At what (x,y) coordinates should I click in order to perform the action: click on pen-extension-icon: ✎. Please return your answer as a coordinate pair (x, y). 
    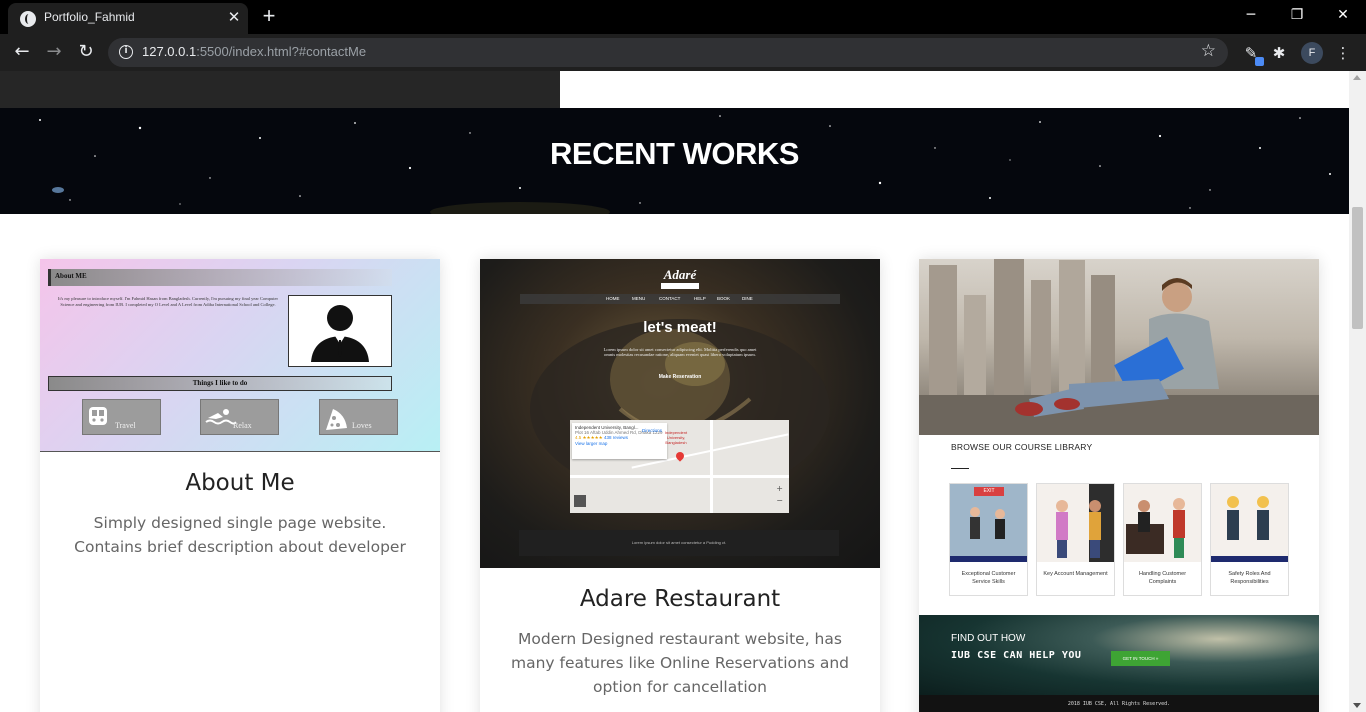
    Looking at the image, I should click on (1252, 54).